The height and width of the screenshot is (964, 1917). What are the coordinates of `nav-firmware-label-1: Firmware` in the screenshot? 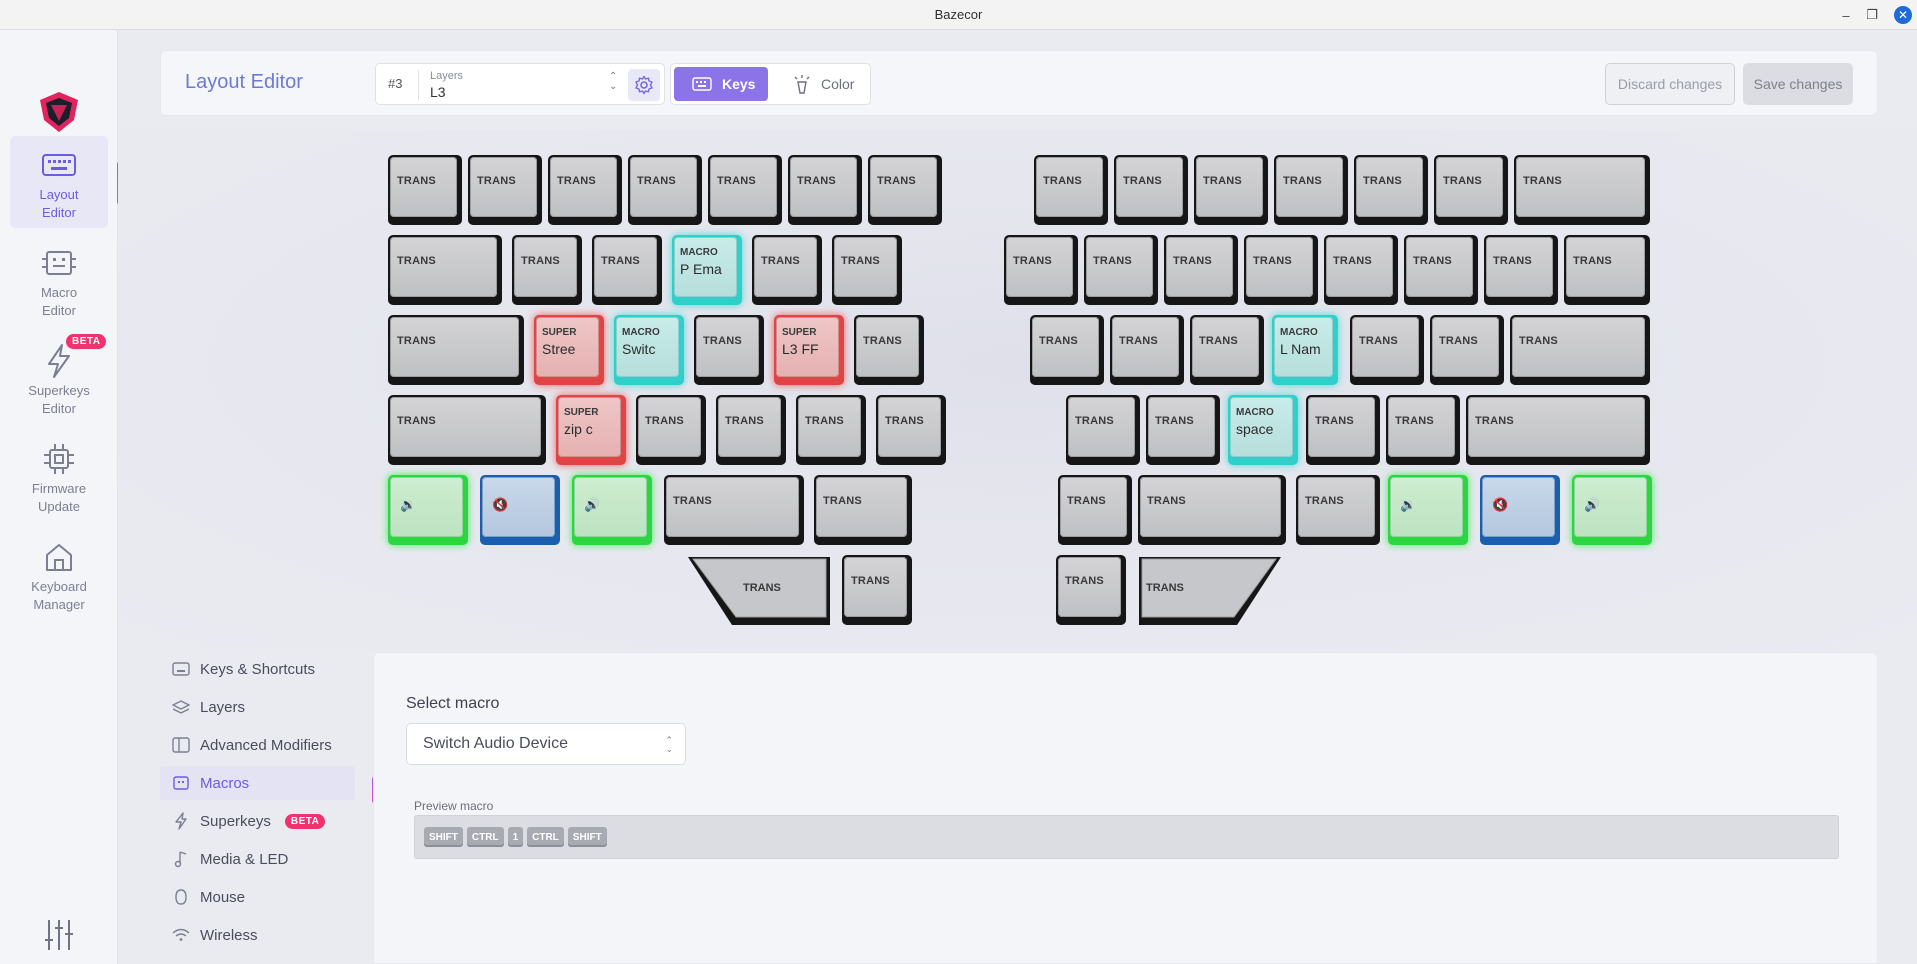 It's located at (59, 488).